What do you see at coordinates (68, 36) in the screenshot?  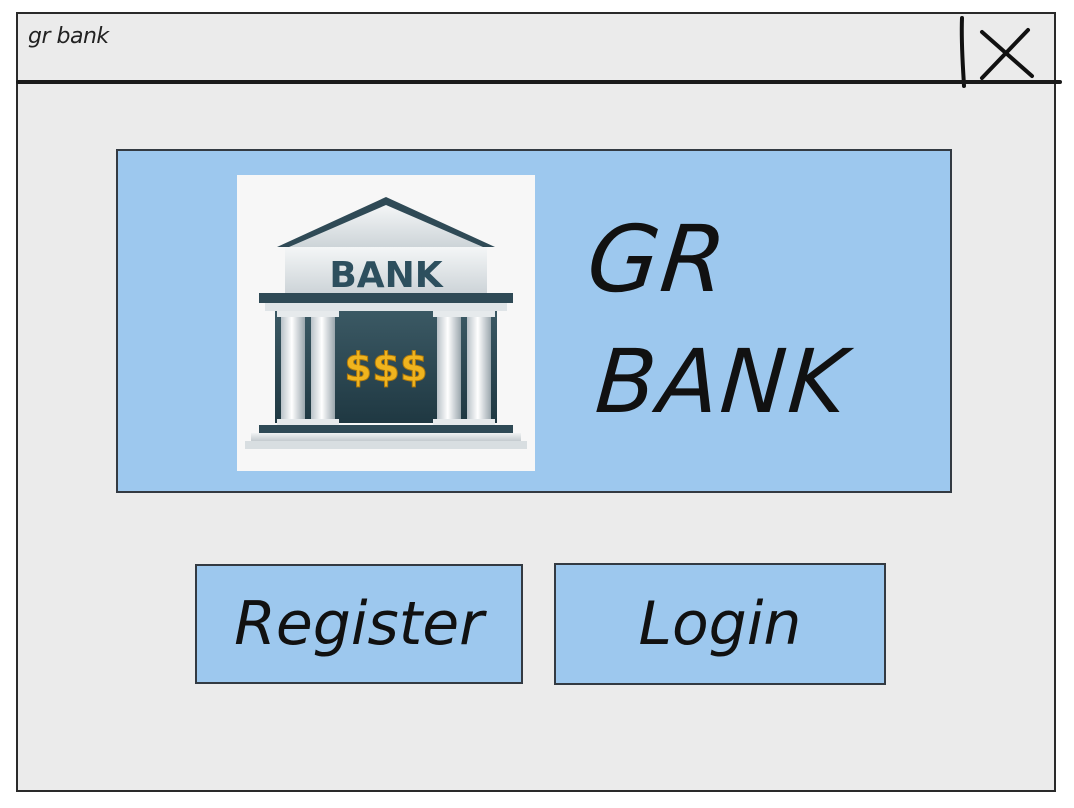 I see `window-title: gr bank` at bounding box center [68, 36].